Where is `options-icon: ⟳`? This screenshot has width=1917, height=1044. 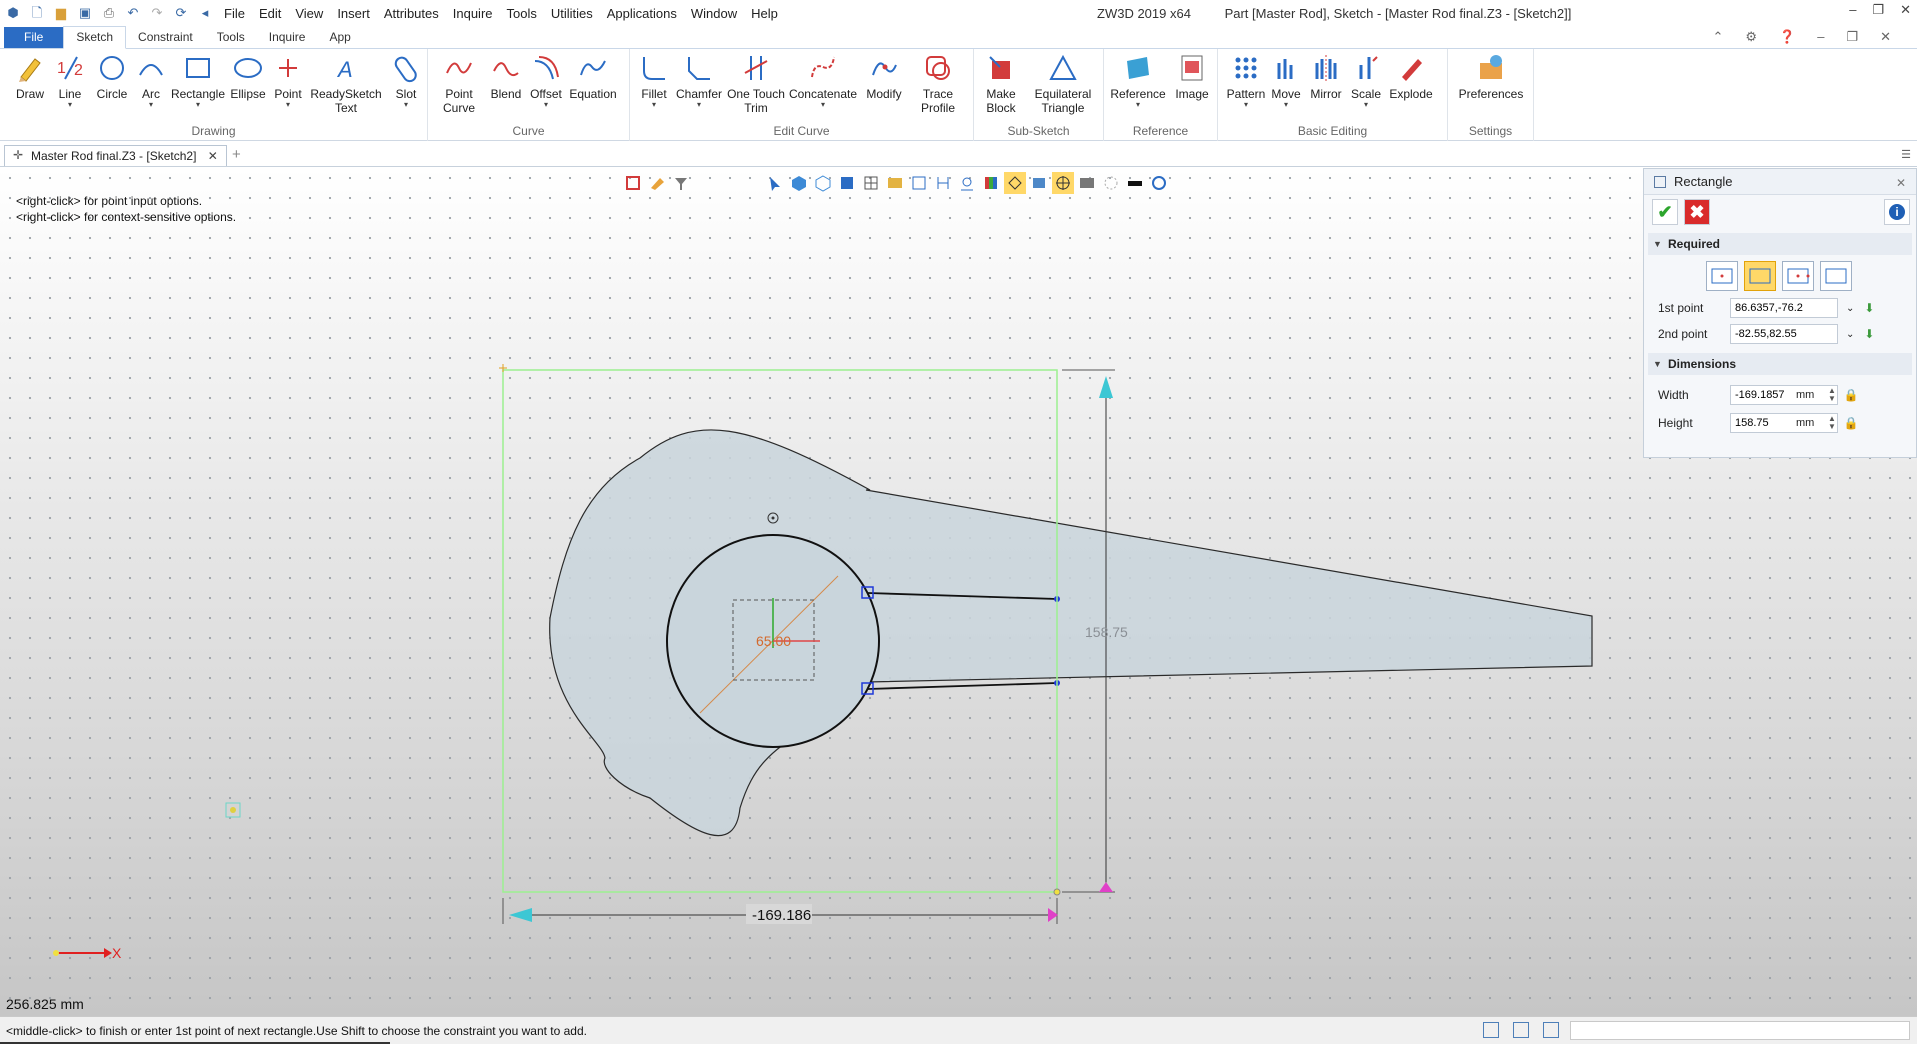 options-icon: ⟳ is located at coordinates (181, 13).